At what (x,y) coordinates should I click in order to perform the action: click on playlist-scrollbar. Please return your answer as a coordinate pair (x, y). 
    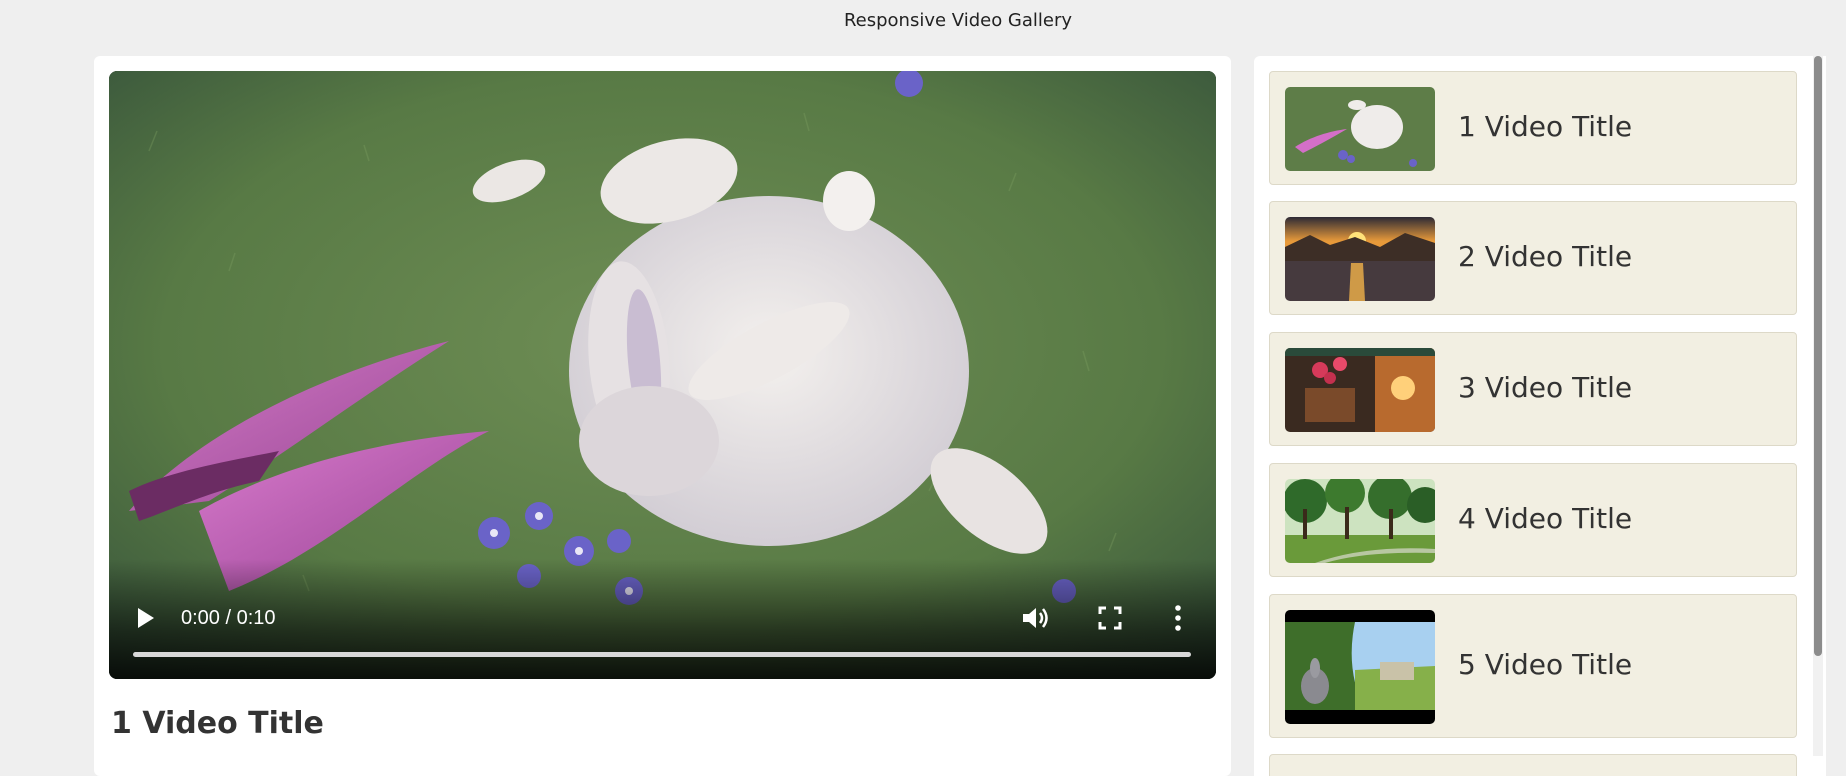
    Looking at the image, I should click on (1818, 406).